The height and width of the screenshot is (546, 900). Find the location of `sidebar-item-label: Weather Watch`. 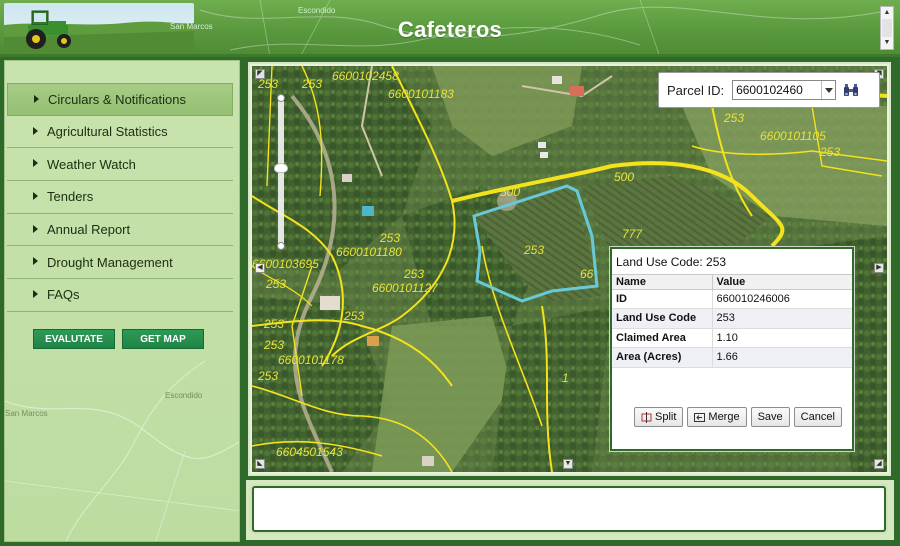

sidebar-item-label: Weather Watch is located at coordinates (91, 164).